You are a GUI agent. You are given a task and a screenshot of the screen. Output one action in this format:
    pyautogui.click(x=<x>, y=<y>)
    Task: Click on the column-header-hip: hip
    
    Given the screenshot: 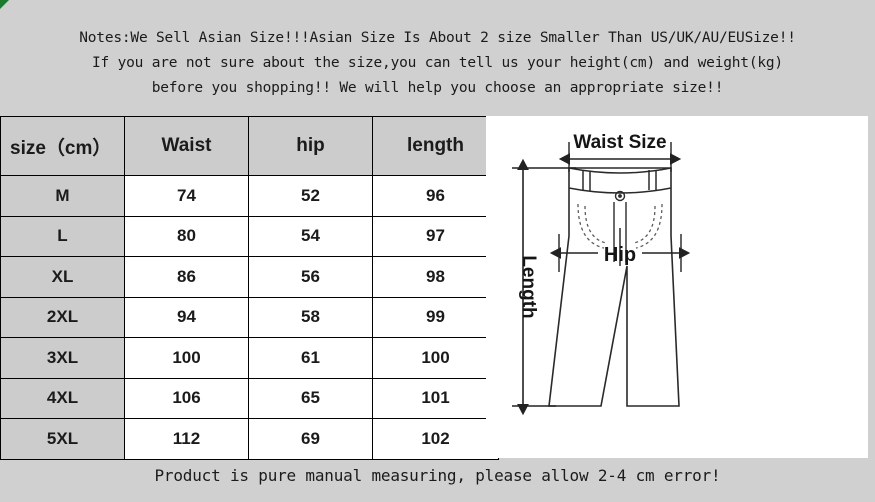 What is the action you would take?
    pyautogui.click(x=310, y=146)
    